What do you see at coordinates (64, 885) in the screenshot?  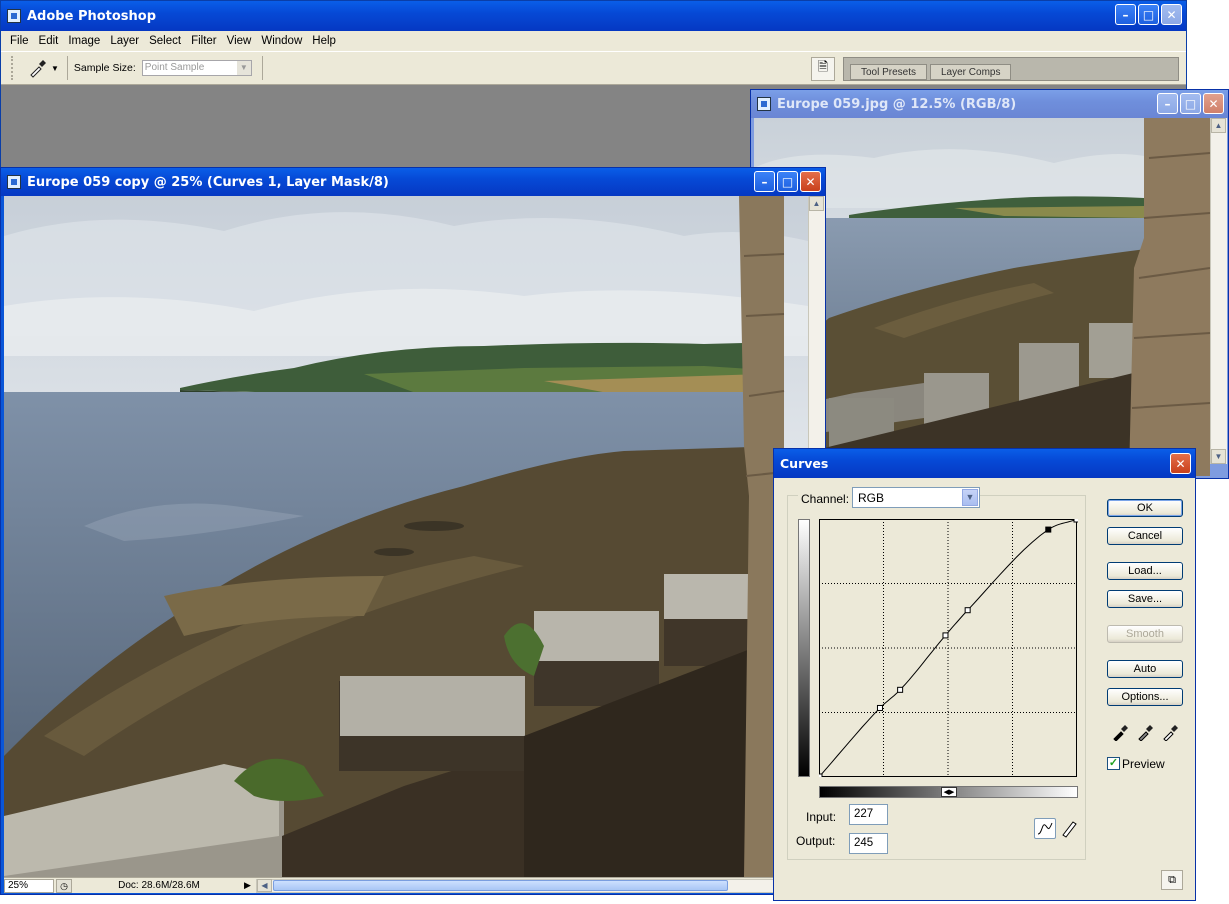 I see `clock-icon: ◷` at bounding box center [64, 885].